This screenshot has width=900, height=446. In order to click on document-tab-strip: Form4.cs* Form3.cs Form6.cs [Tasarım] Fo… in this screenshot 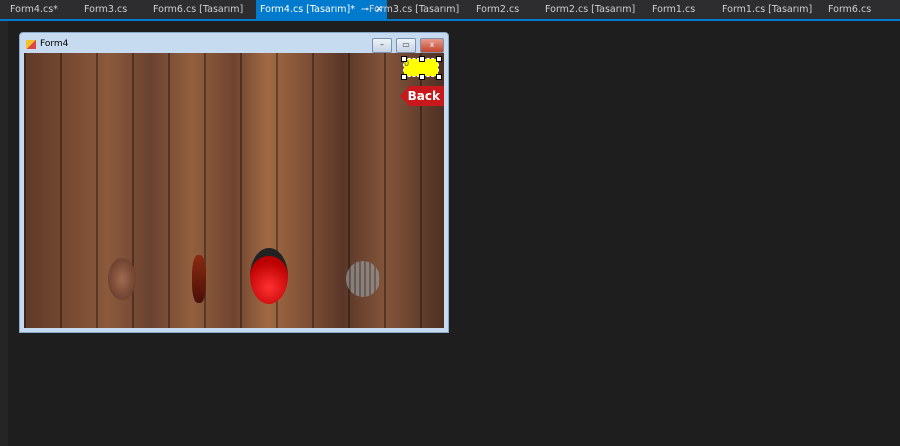, I will do `click(450, 10)`.